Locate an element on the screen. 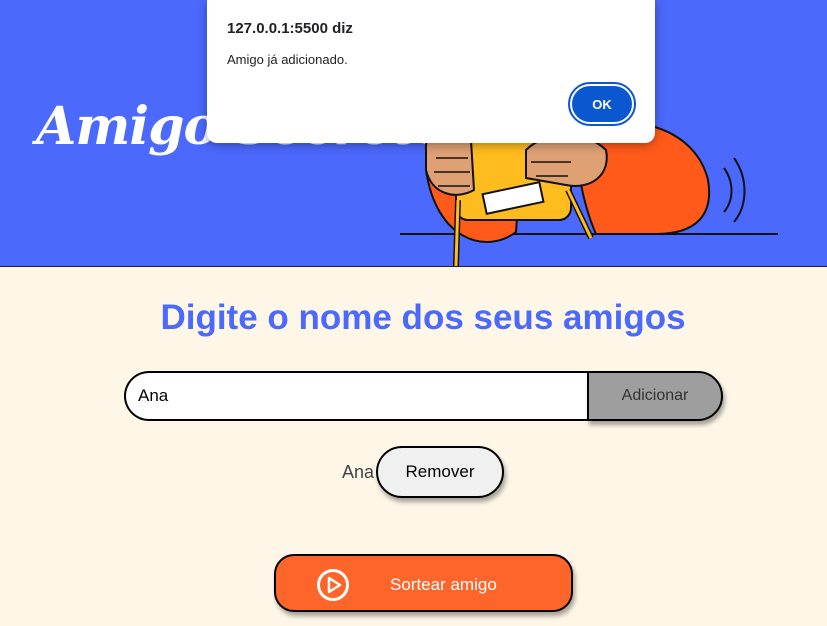  ok-button: OK is located at coordinates (602, 104).